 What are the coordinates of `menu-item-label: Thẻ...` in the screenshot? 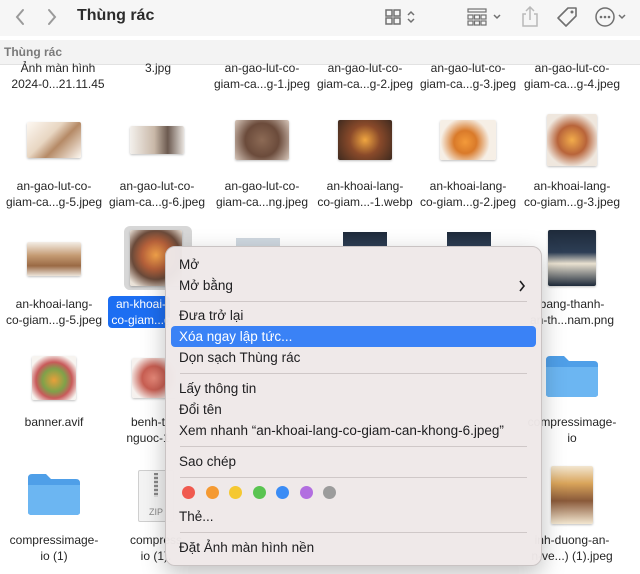 It's located at (196, 516).